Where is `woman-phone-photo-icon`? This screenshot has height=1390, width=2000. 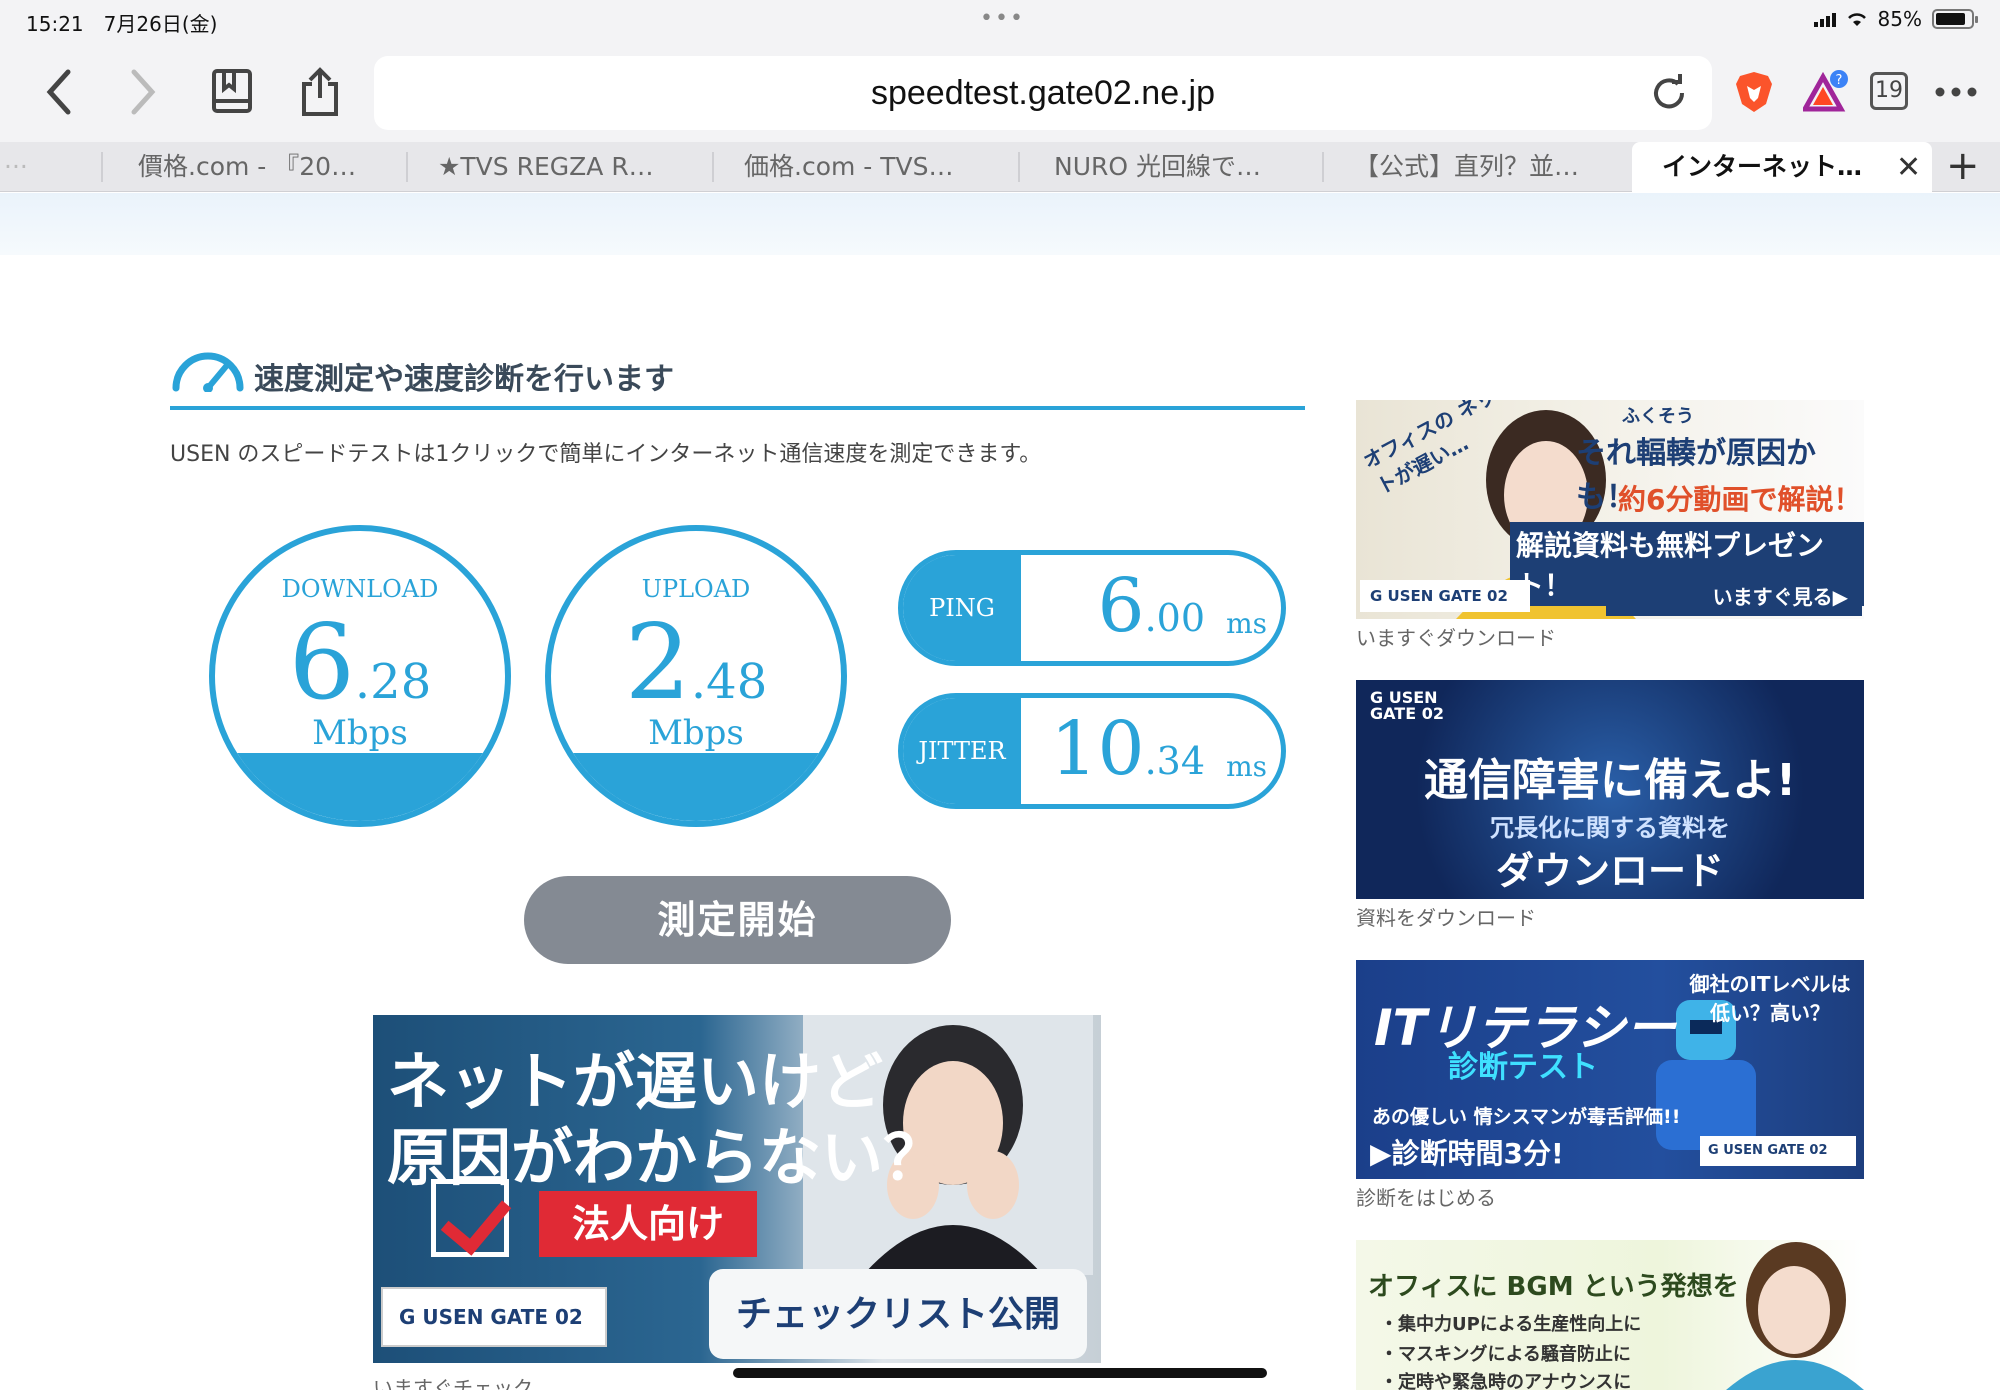 woman-phone-photo-icon is located at coordinates (1795, 1316).